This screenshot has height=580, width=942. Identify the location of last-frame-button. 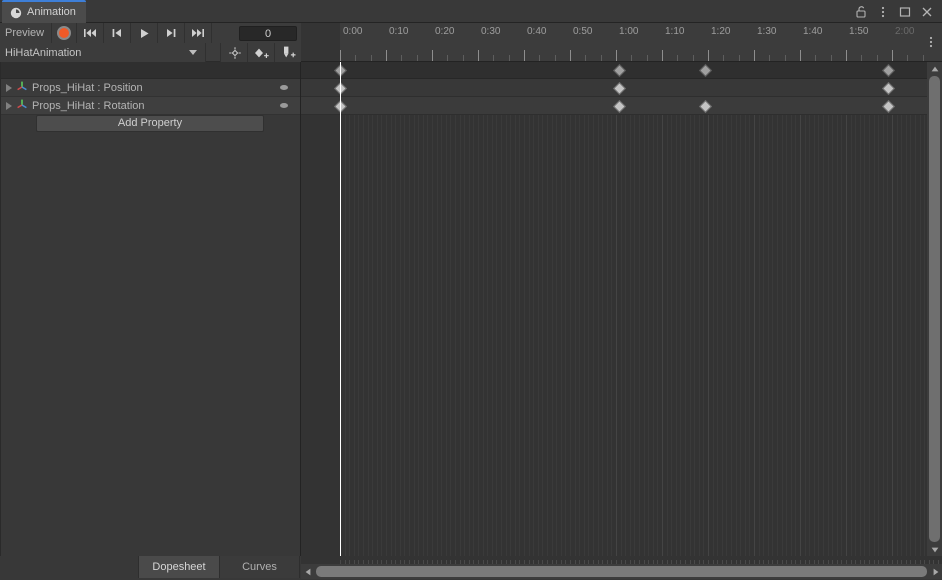
(199, 33).